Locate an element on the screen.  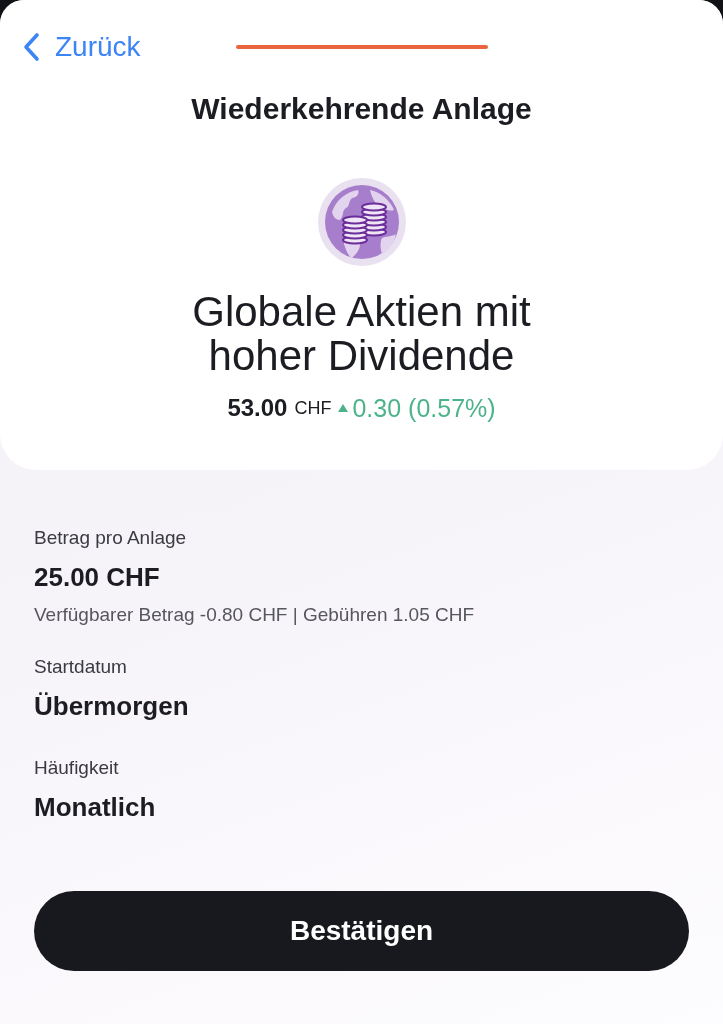
currency-label: CHF is located at coordinates (313, 408).